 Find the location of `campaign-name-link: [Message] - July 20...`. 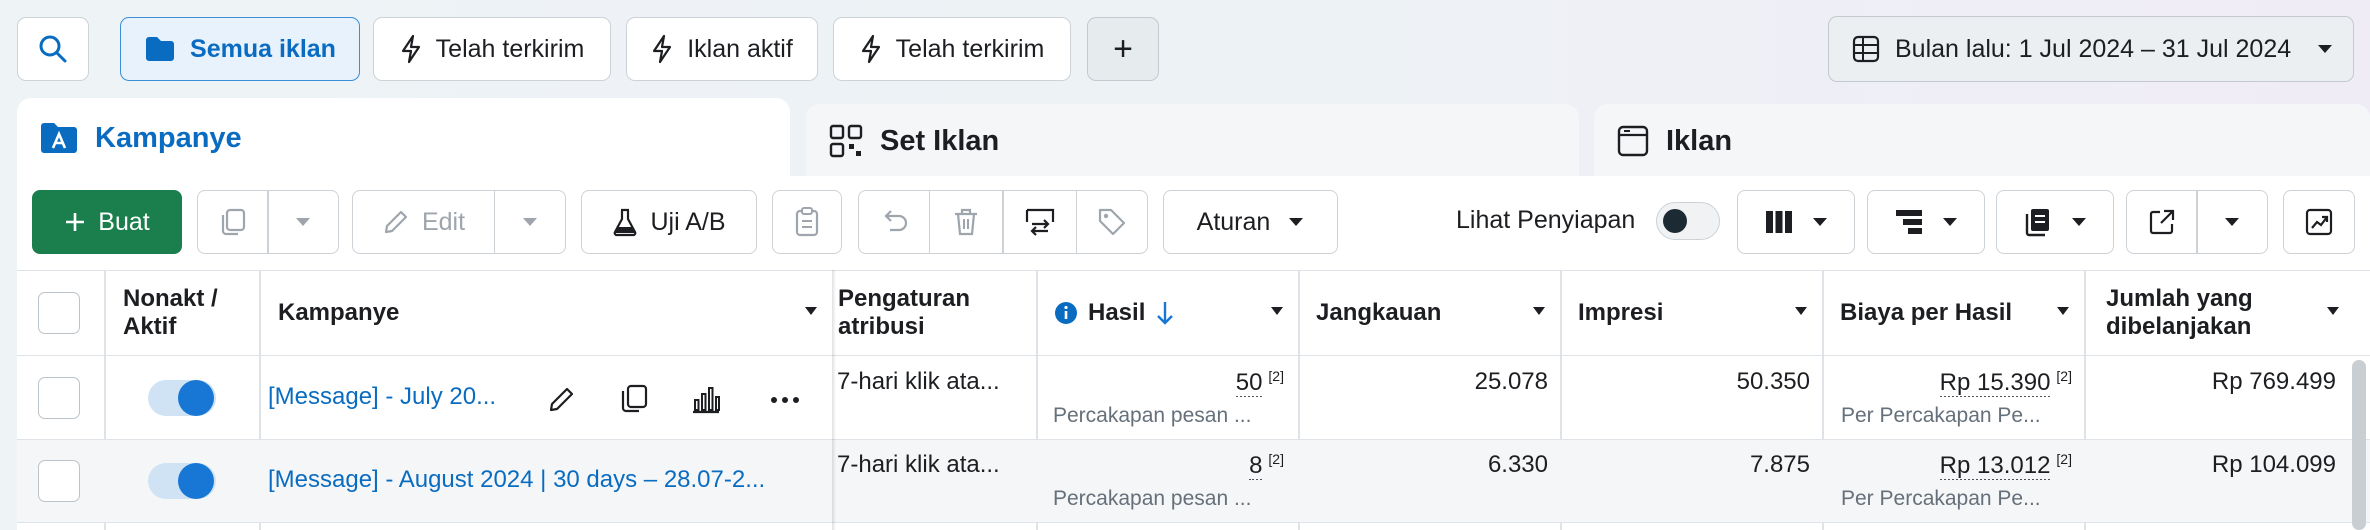

campaign-name-link: [Message] - July 20... is located at coordinates (398, 397).